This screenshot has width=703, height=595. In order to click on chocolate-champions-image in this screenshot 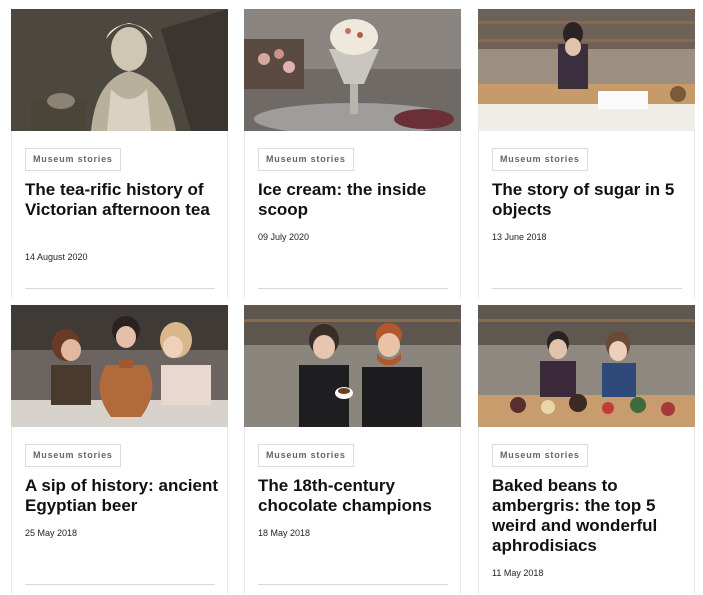, I will do `click(352, 366)`.